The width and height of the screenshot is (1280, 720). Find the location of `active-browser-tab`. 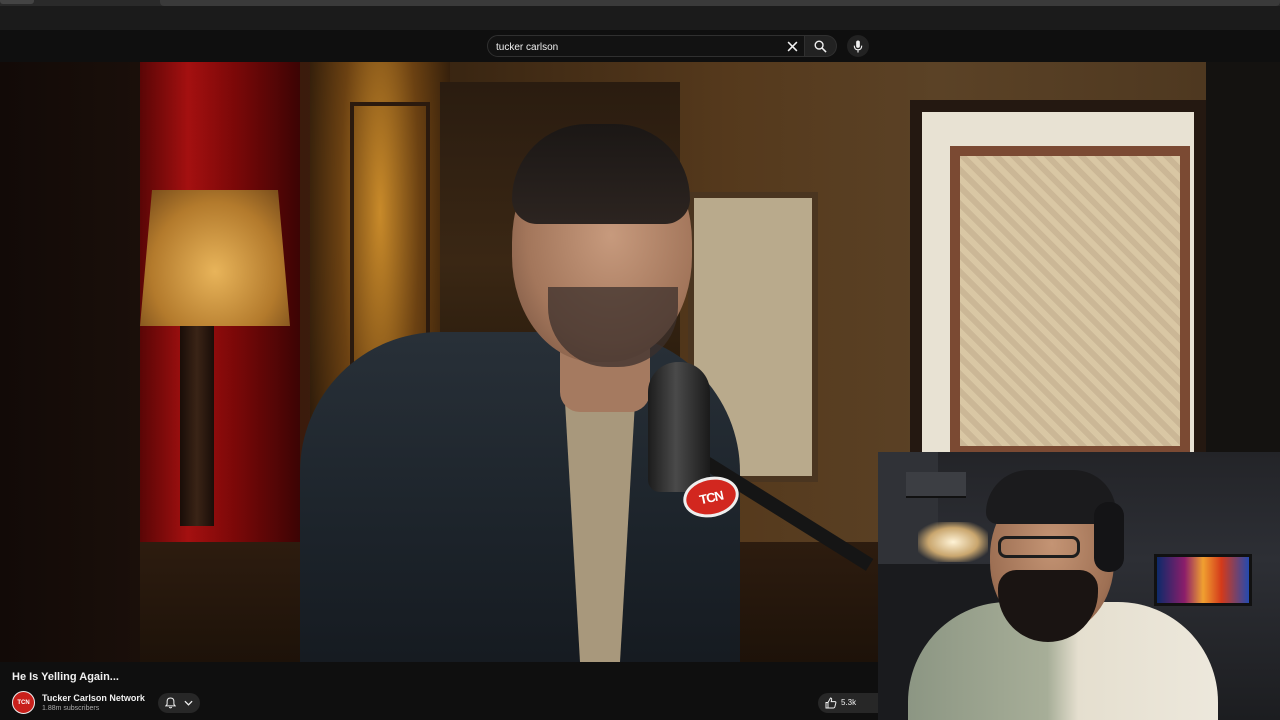

active-browser-tab is located at coordinates (720, 3).